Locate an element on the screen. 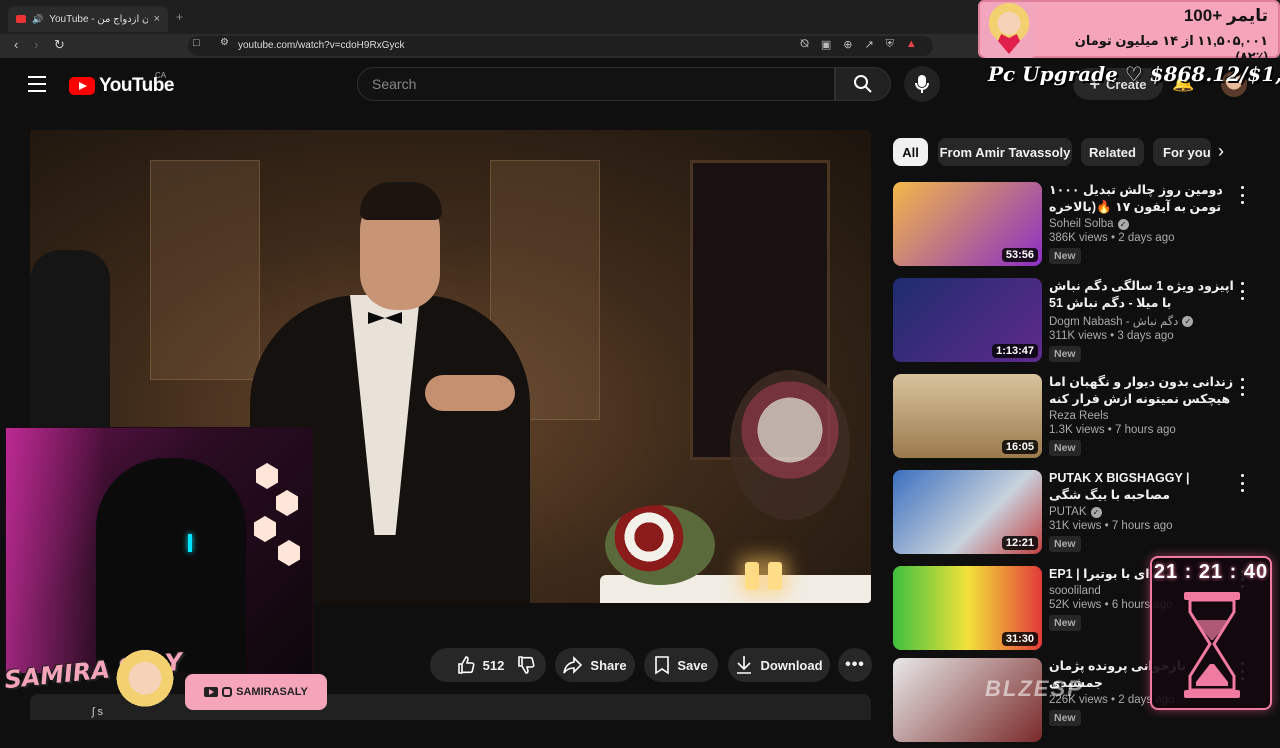 The image size is (1280, 748). video-thumbnail: 12:21 is located at coordinates (967, 512).